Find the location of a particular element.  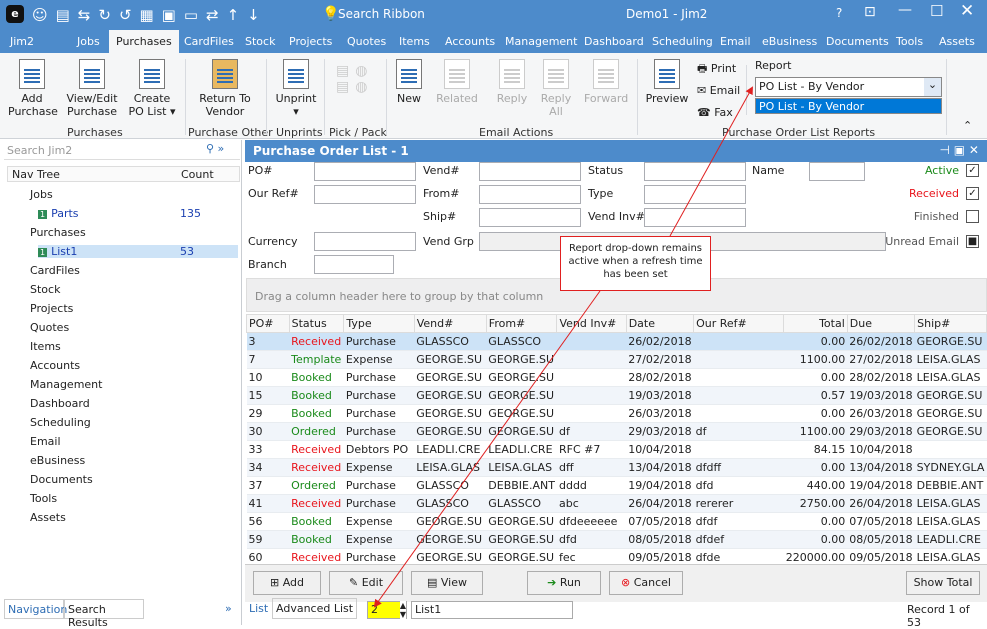

arrow-to-report is located at coordinates (711, 161).